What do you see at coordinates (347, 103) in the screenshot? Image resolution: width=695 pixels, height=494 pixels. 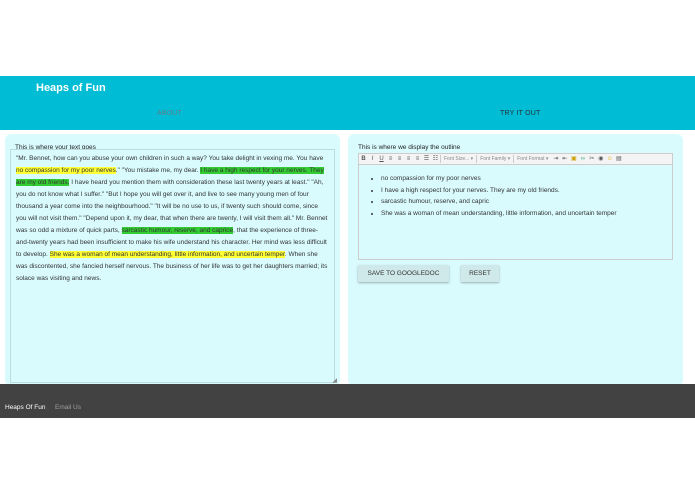 I see `app-header: Heaps of Fun ABOUT TRY IT OUT` at bounding box center [347, 103].